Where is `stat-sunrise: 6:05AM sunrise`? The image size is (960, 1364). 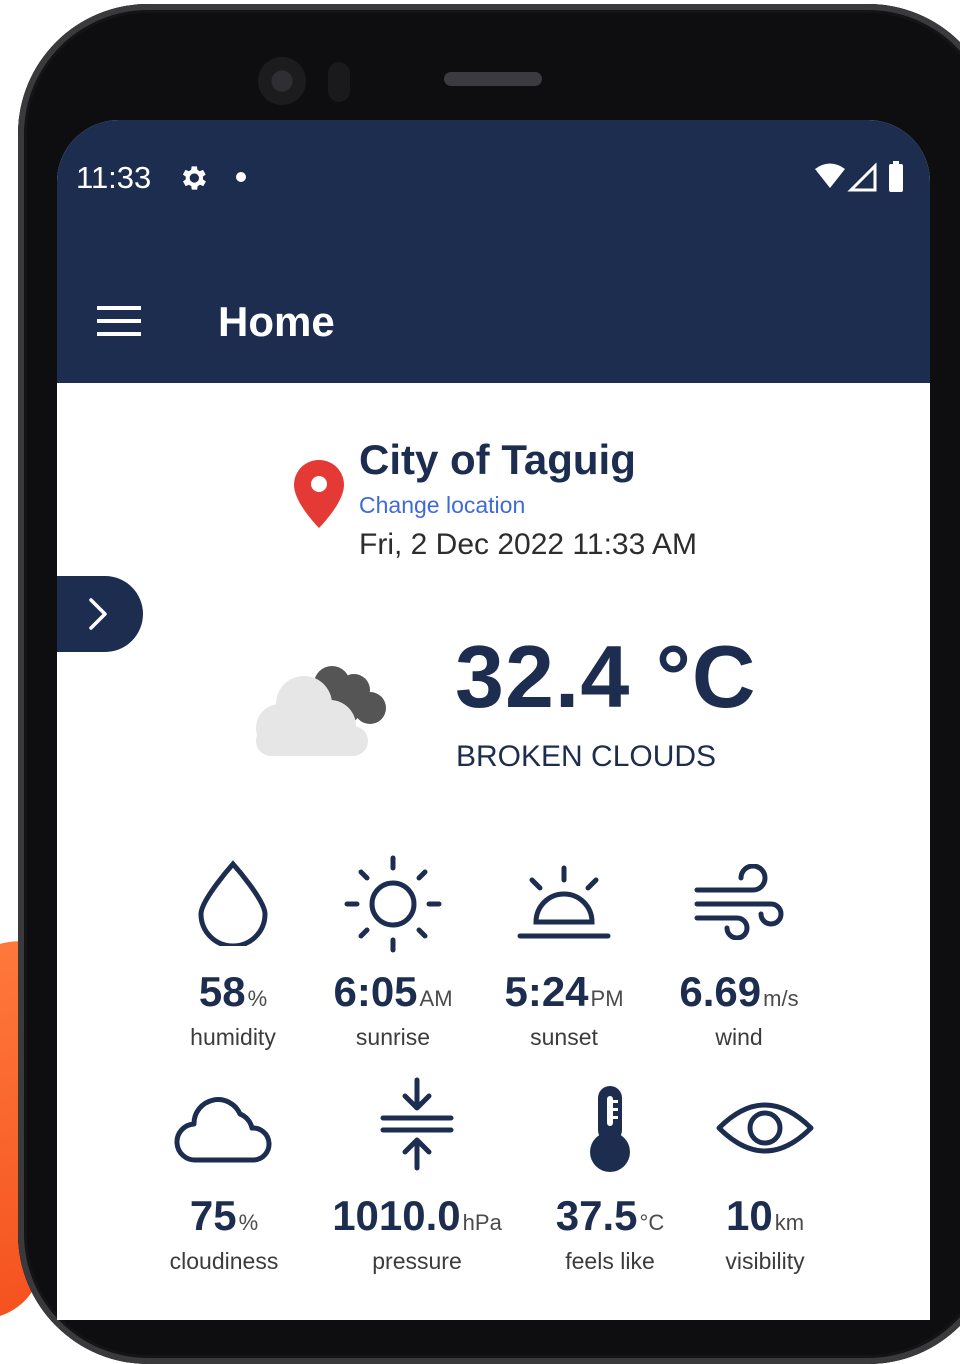 stat-sunrise: 6:05AM sunrise is located at coordinates (393, 954).